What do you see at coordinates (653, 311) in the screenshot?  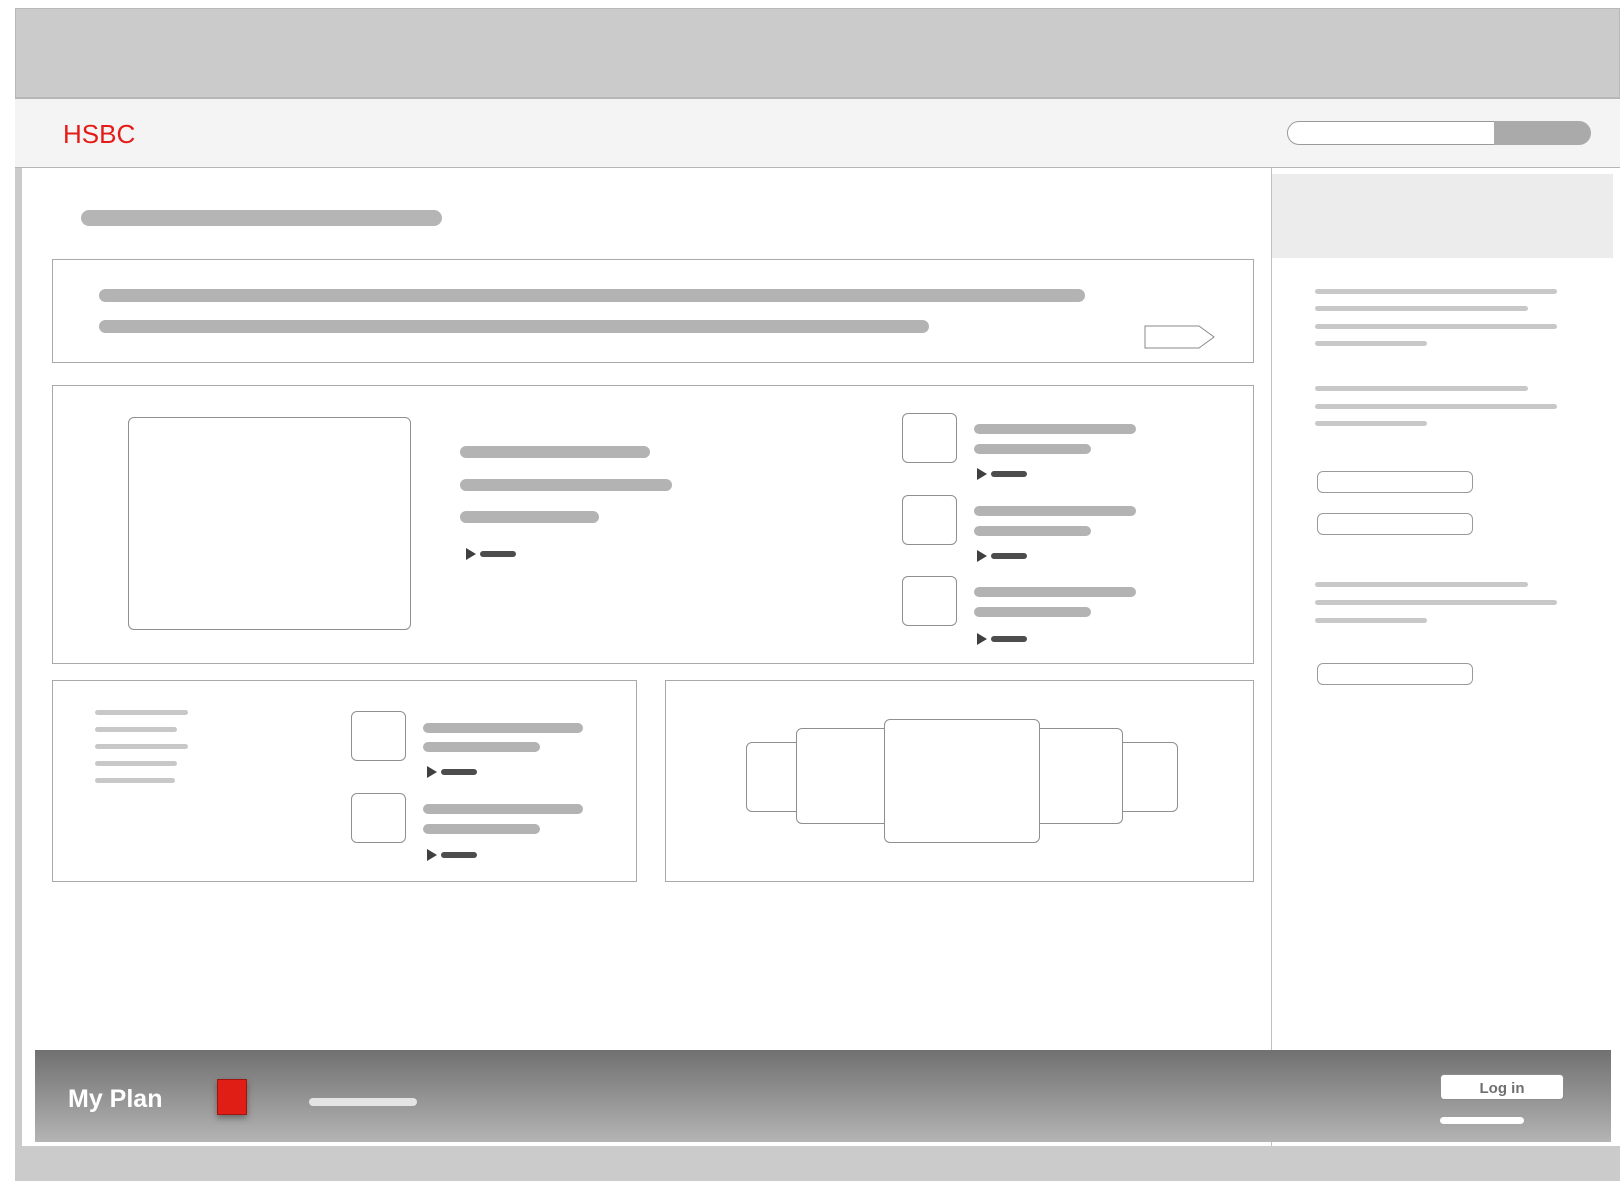 I see `intro-panel` at bounding box center [653, 311].